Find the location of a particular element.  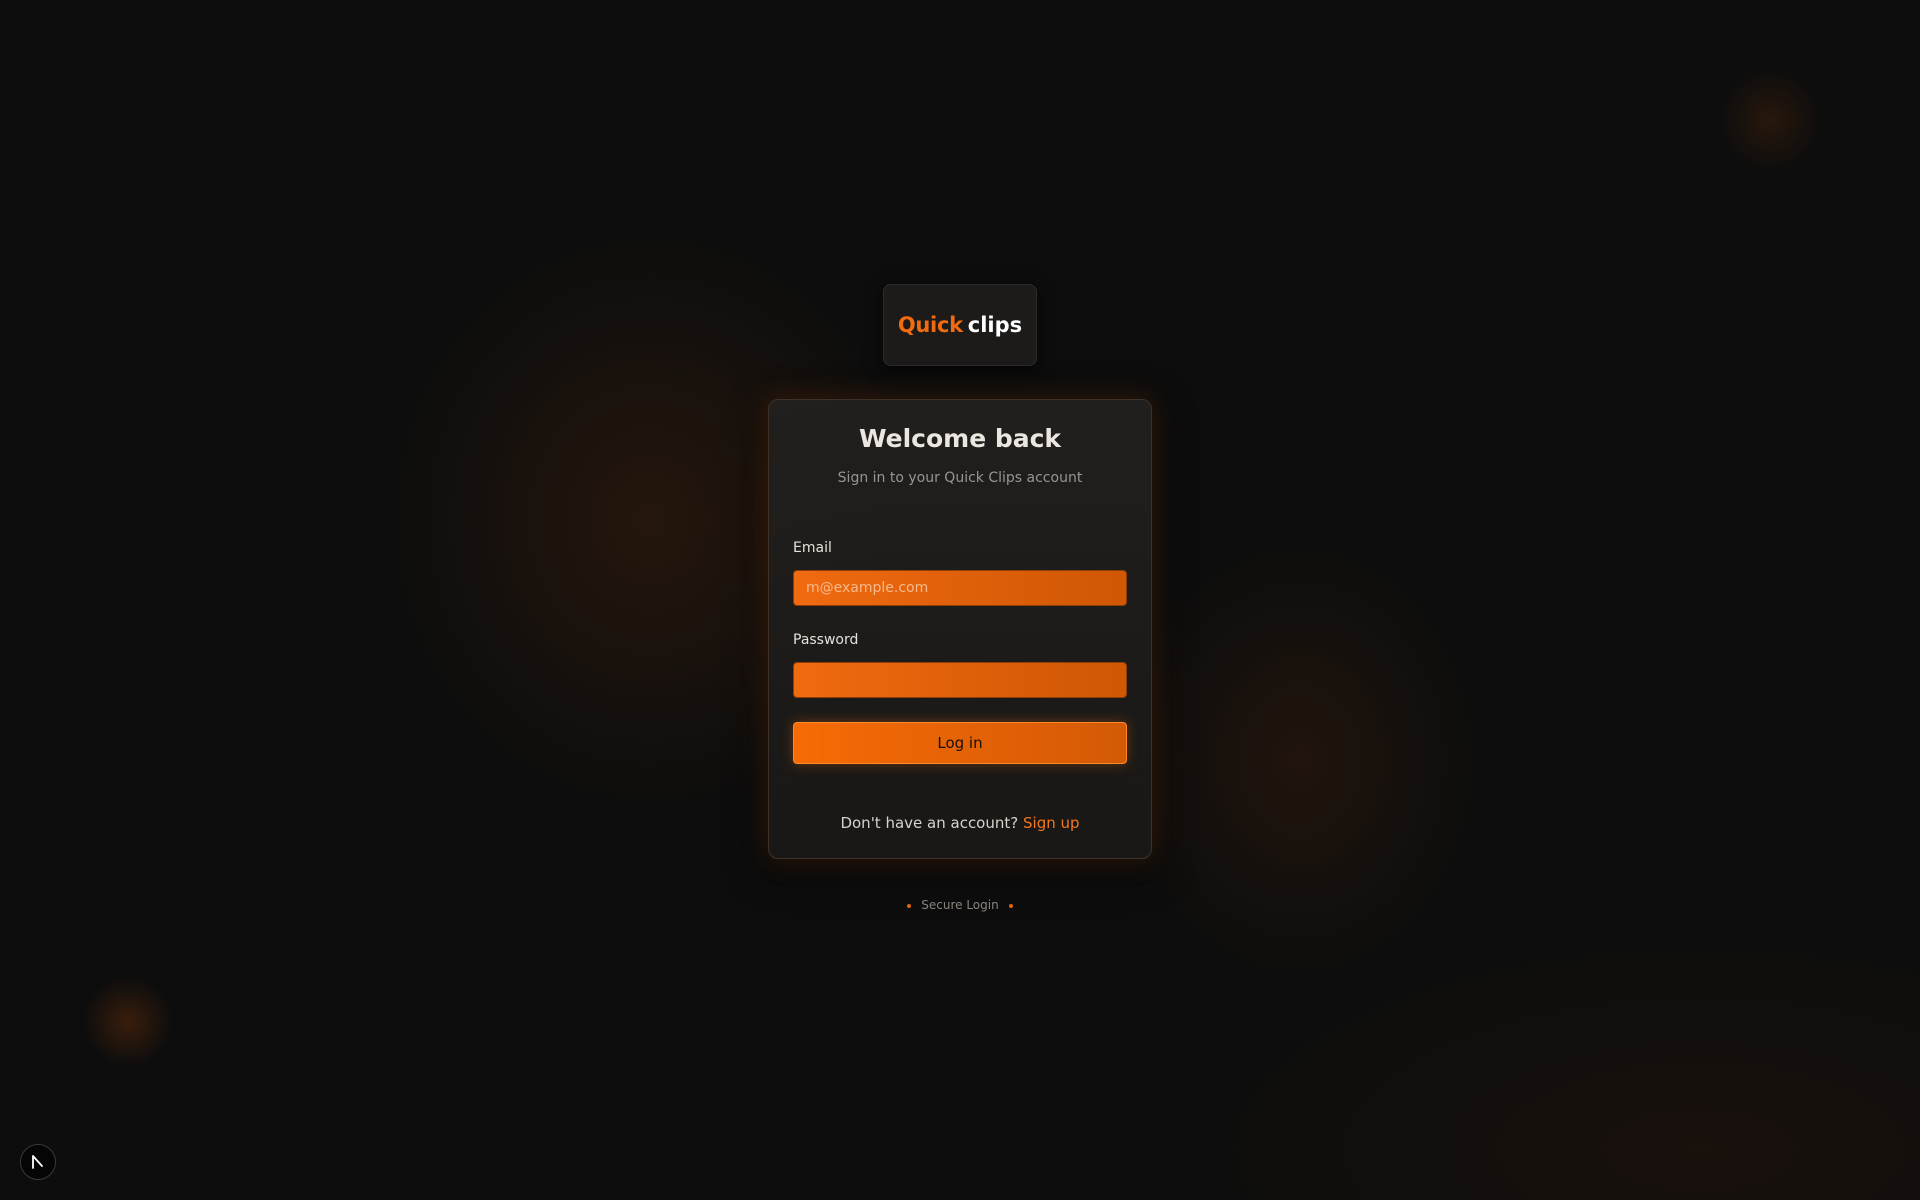

logo-clips-text: clips is located at coordinates (995, 325).